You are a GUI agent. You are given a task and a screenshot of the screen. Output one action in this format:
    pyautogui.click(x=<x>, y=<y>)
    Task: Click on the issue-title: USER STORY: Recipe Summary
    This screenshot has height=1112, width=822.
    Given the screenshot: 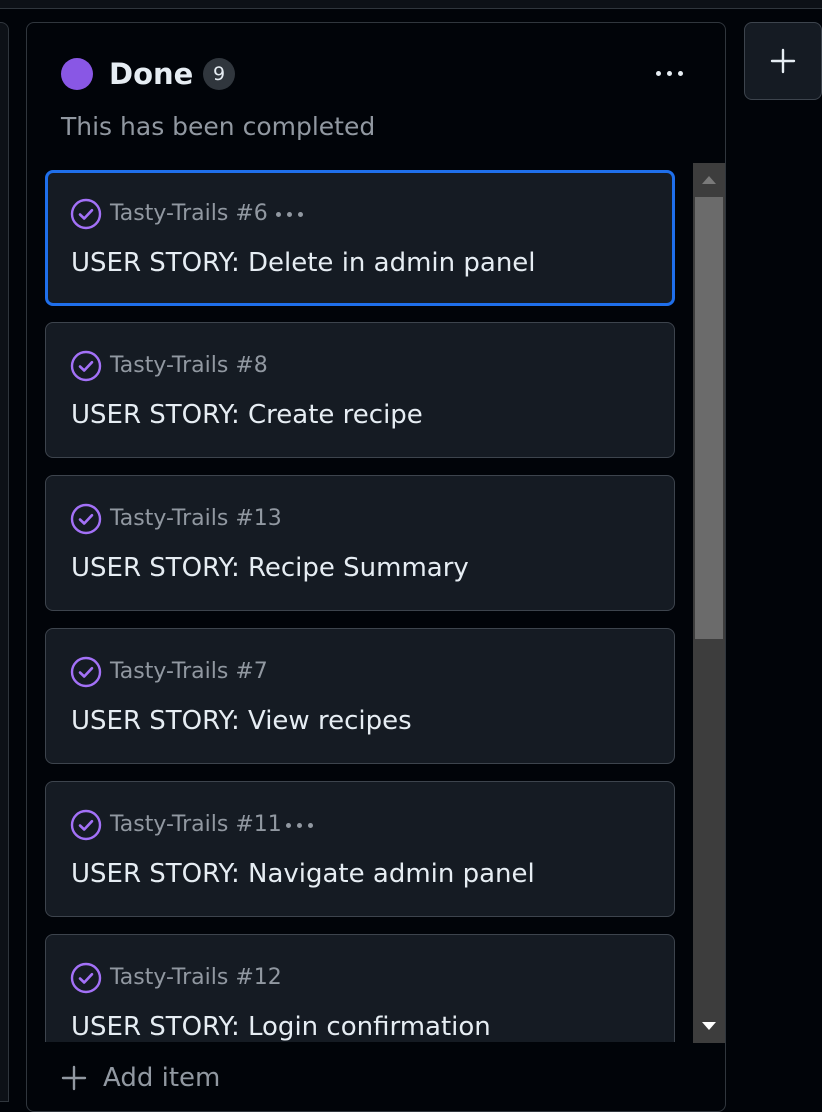 What is the action you would take?
    pyautogui.click(x=270, y=568)
    